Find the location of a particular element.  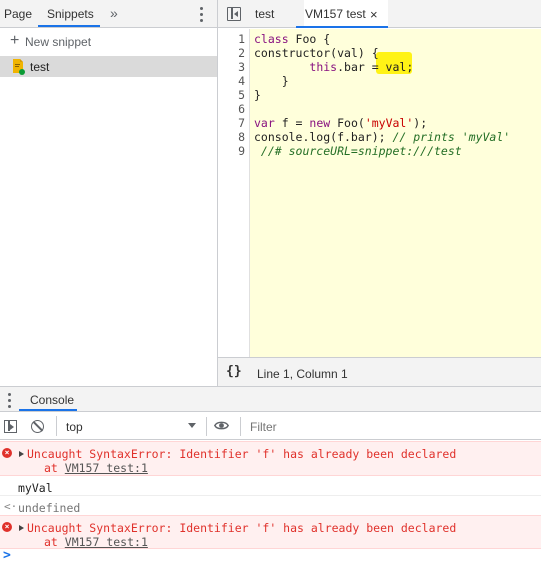

console-log-message: myVal is located at coordinates (270, 486).